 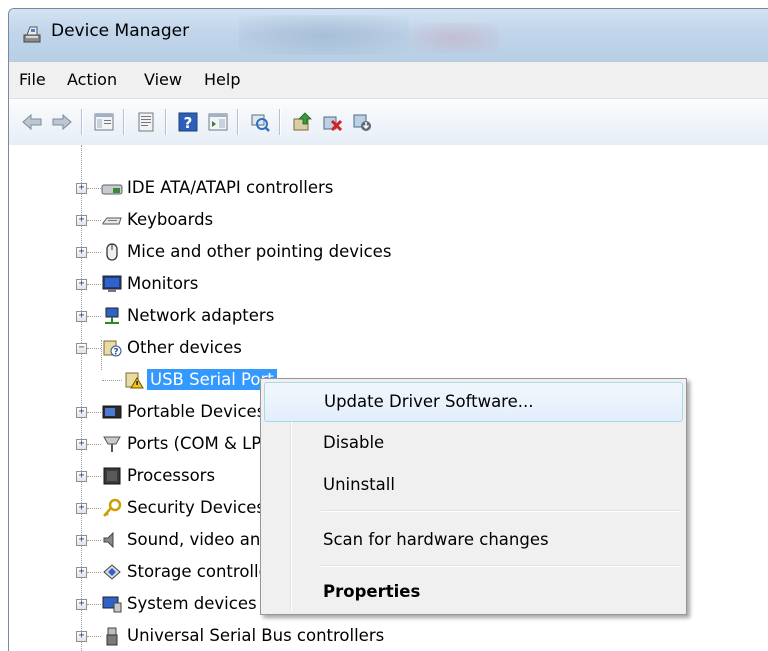 What do you see at coordinates (200, 315) in the screenshot?
I see `tree-node-label: Network adapters` at bounding box center [200, 315].